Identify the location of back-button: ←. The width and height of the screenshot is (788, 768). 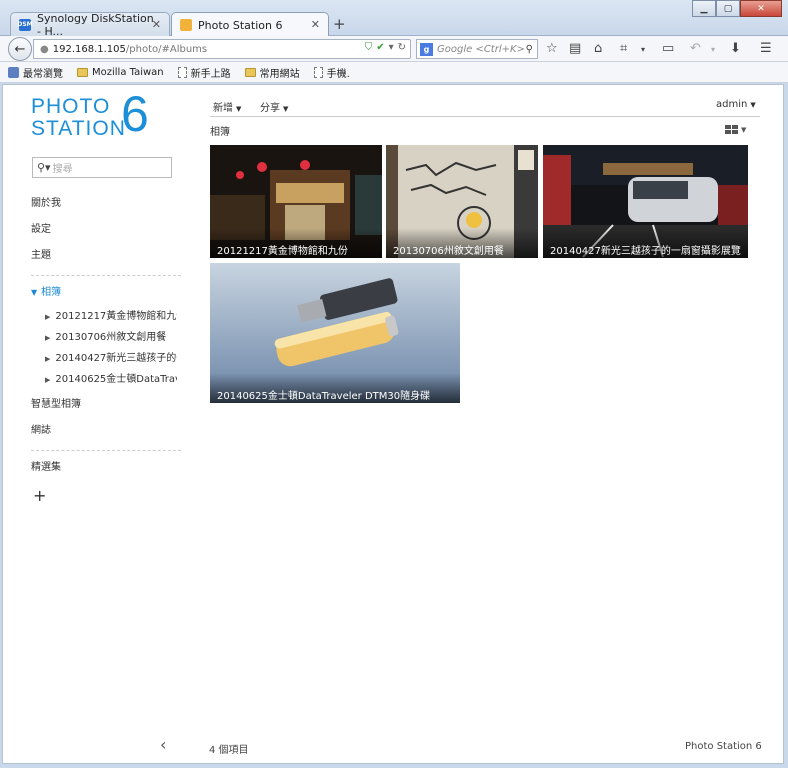
(20, 49).